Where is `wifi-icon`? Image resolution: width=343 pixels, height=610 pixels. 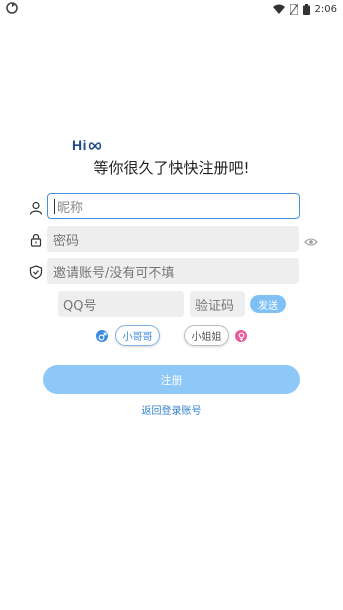 wifi-icon is located at coordinates (278, 9).